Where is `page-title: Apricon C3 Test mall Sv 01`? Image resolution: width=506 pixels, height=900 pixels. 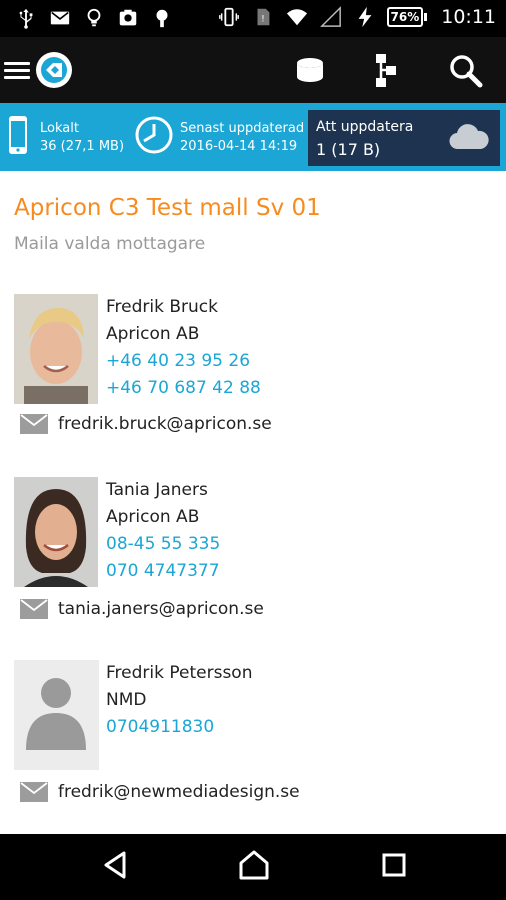 page-title: Apricon C3 Test mall Sv 01 is located at coordinates (167, 208).